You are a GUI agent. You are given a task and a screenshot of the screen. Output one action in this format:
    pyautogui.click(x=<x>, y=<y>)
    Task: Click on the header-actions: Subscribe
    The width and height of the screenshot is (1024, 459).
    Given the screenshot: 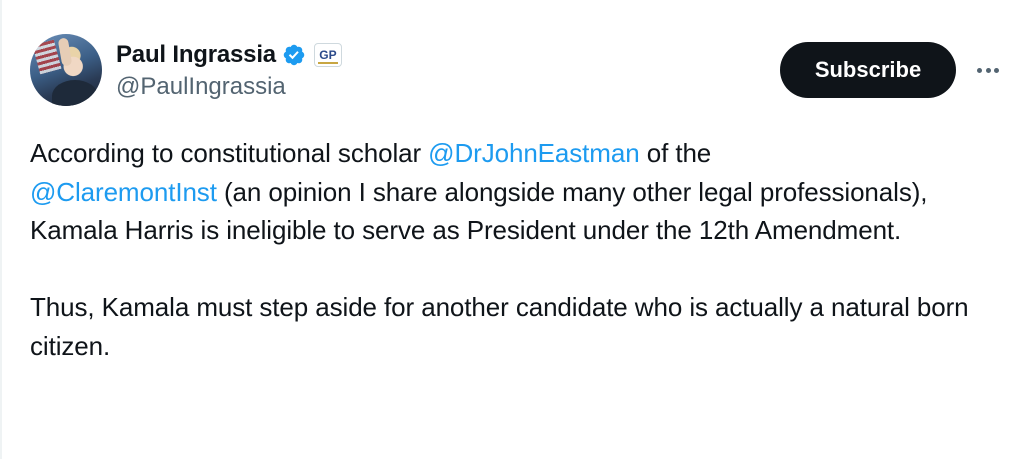 What is the action you would take?
    pyautogui.click(x=890, y=70)
    